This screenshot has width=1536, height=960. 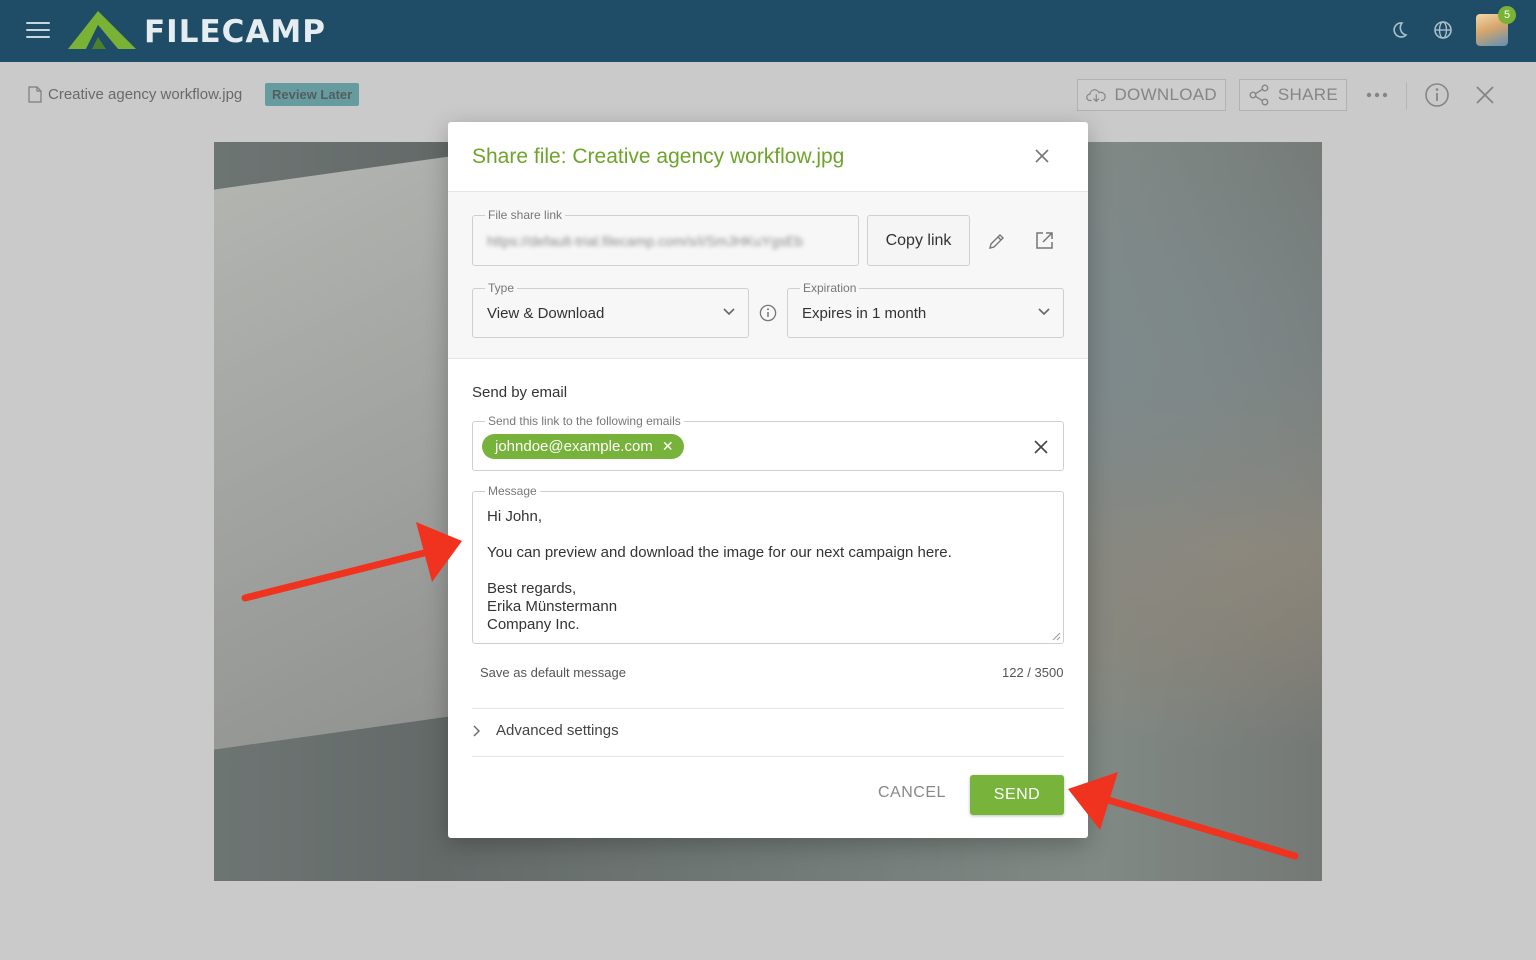 What do you see at coordinates (515, 516) in the screenshot?
I see `message-line: Hi John,` at bounding box center [515, 516].